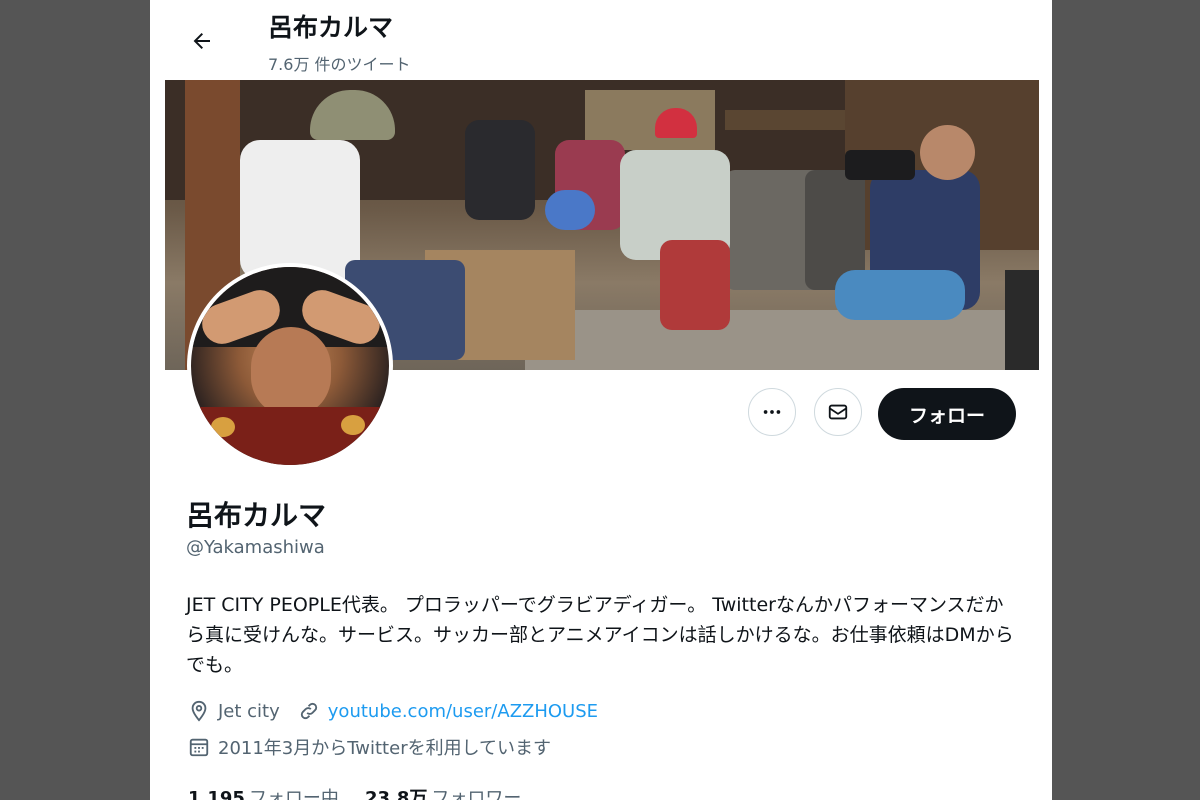 The width and height of the screenshot is (1200, 800). Describe the element at coordinates (463, 711) in the screenshot. I see `website-link: youtube.com/user/AZZHOUSE` at that location.